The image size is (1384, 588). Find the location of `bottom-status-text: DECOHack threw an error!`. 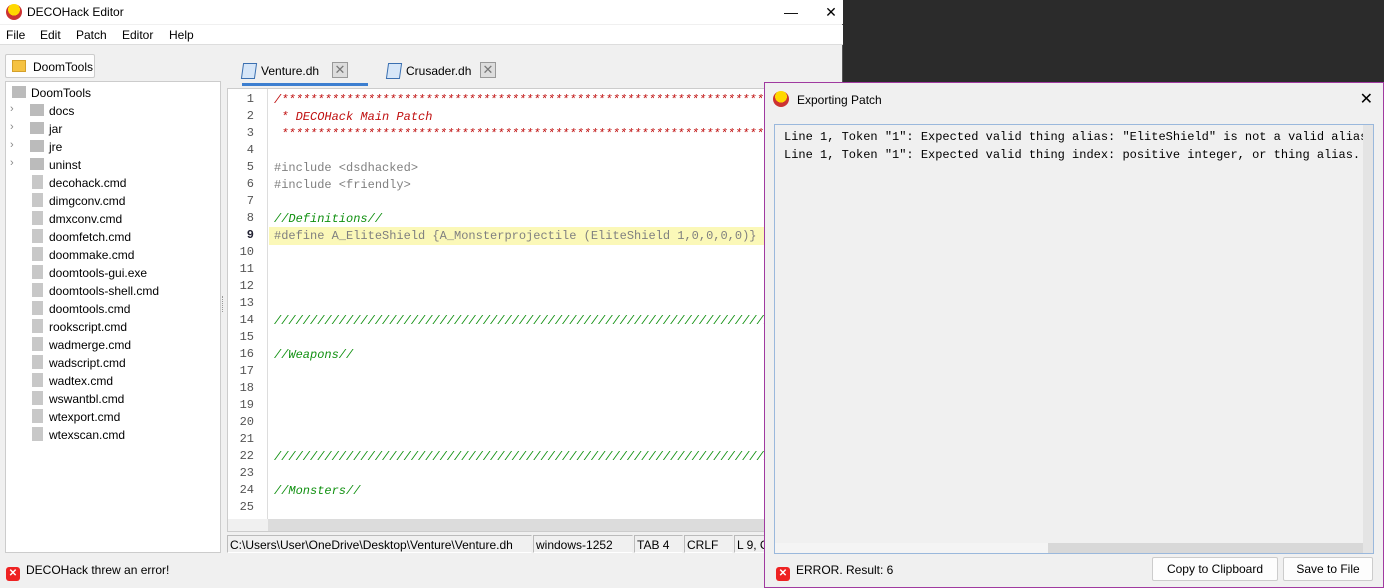

bottom-status-text: DECOHack threw an error! is located at coordinates (98, 570).